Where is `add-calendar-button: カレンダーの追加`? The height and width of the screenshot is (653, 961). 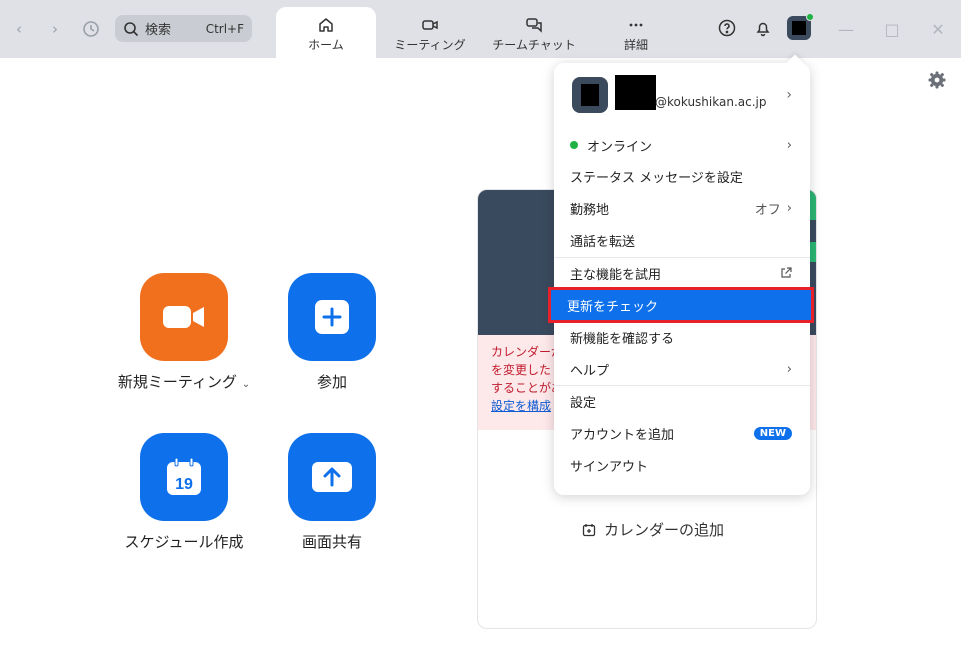
add-calendar-button: カレンダーの追加 is located at coordinates (653, 529).